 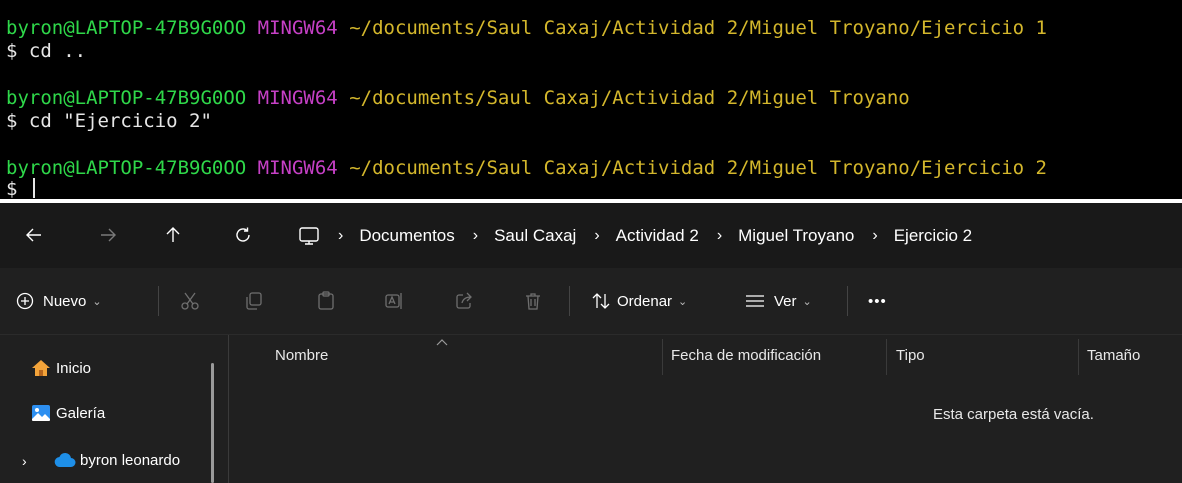 I want to click on column-header-row: Nombre Fecha de modificación Tipo Tamaño, so click(x=705, y=355).